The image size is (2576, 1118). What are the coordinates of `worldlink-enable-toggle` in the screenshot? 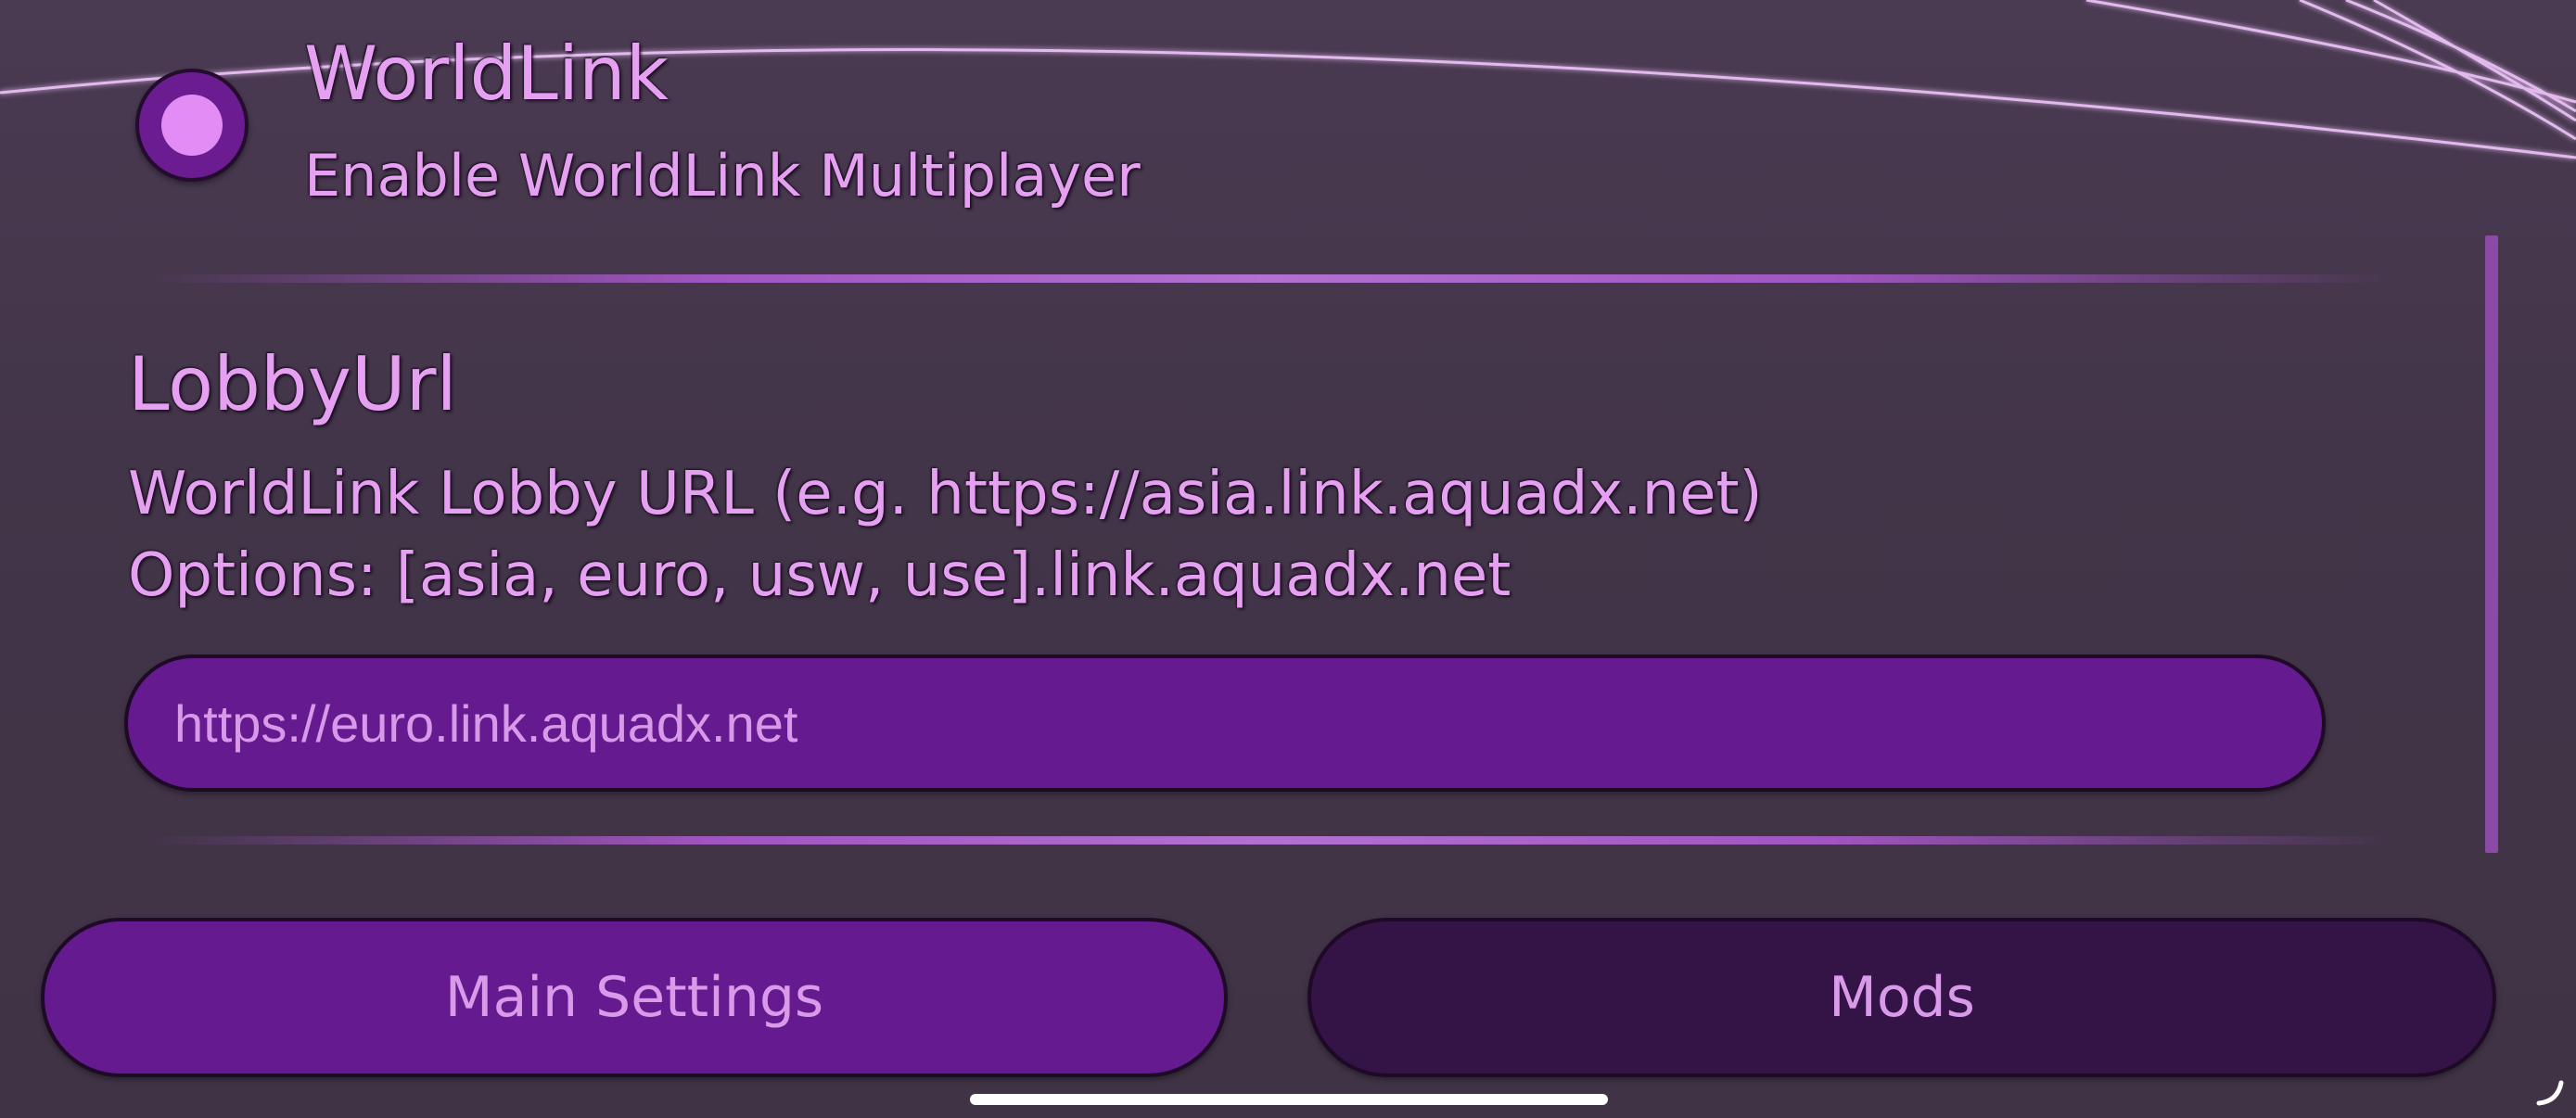 It's located at (192, 125).